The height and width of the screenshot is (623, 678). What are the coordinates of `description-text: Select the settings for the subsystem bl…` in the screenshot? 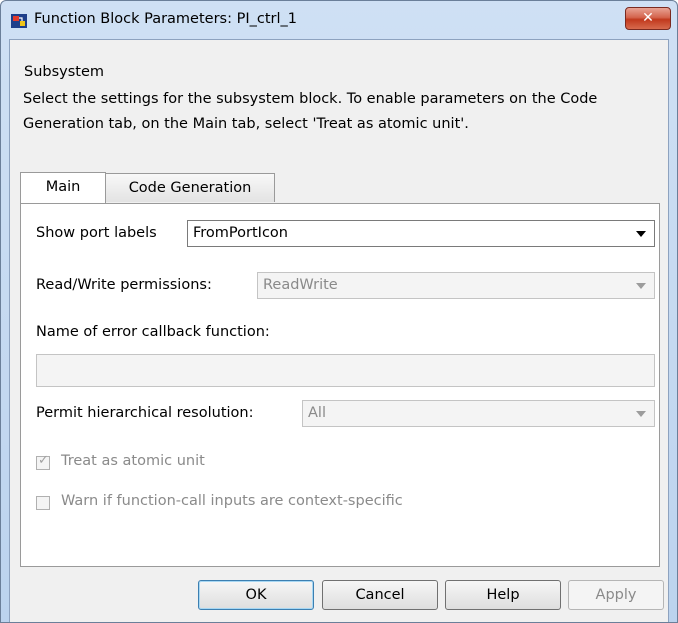 It's located at (310, 111).